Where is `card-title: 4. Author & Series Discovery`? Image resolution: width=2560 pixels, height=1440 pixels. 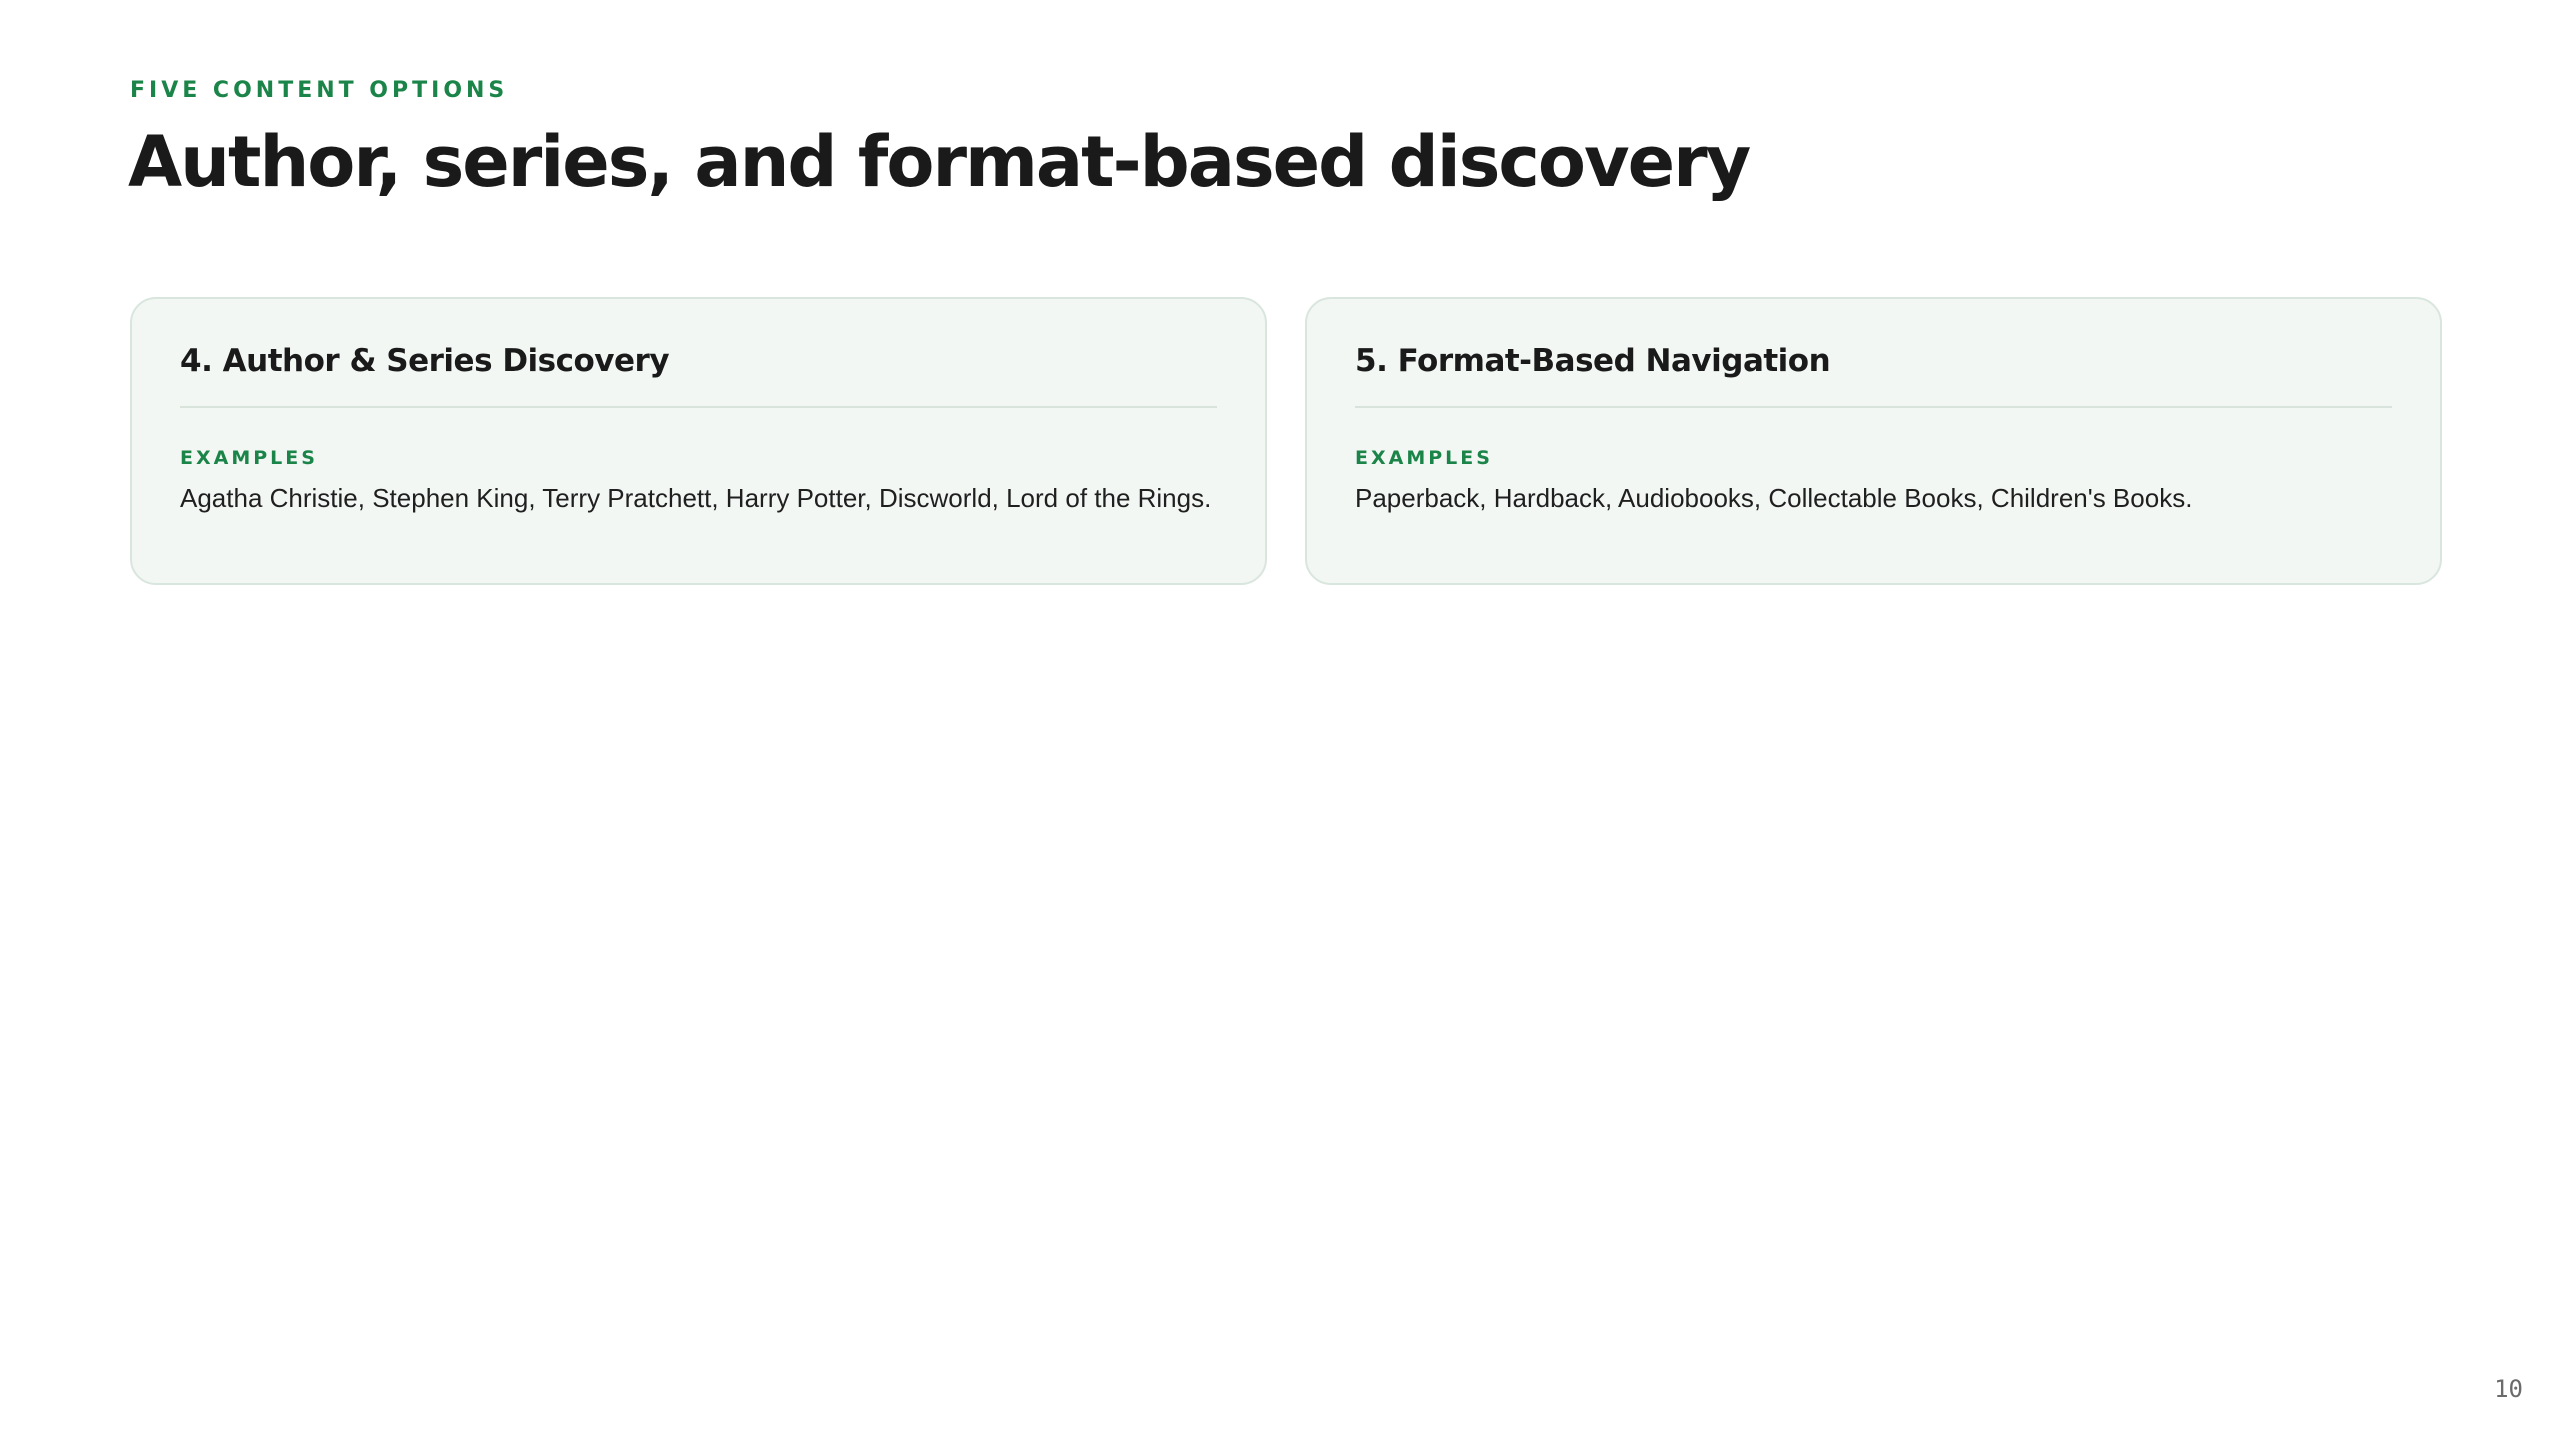
card-title: 4. Author & Series Discovery is located at coordinates (698, 374).